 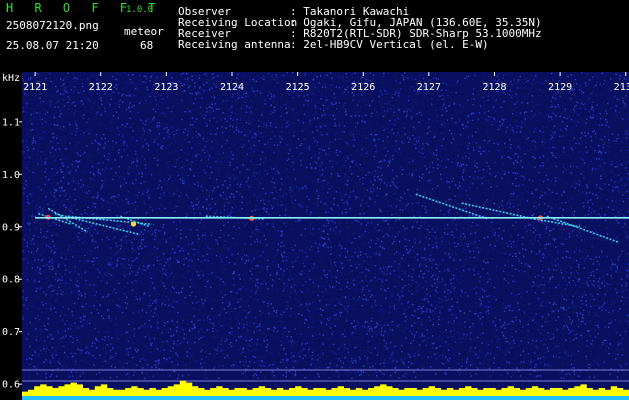 What do you see at coordinates (560, 87) in the screenshot?
I see `x-tick-label: 2129` at bounding box center [560, 87].